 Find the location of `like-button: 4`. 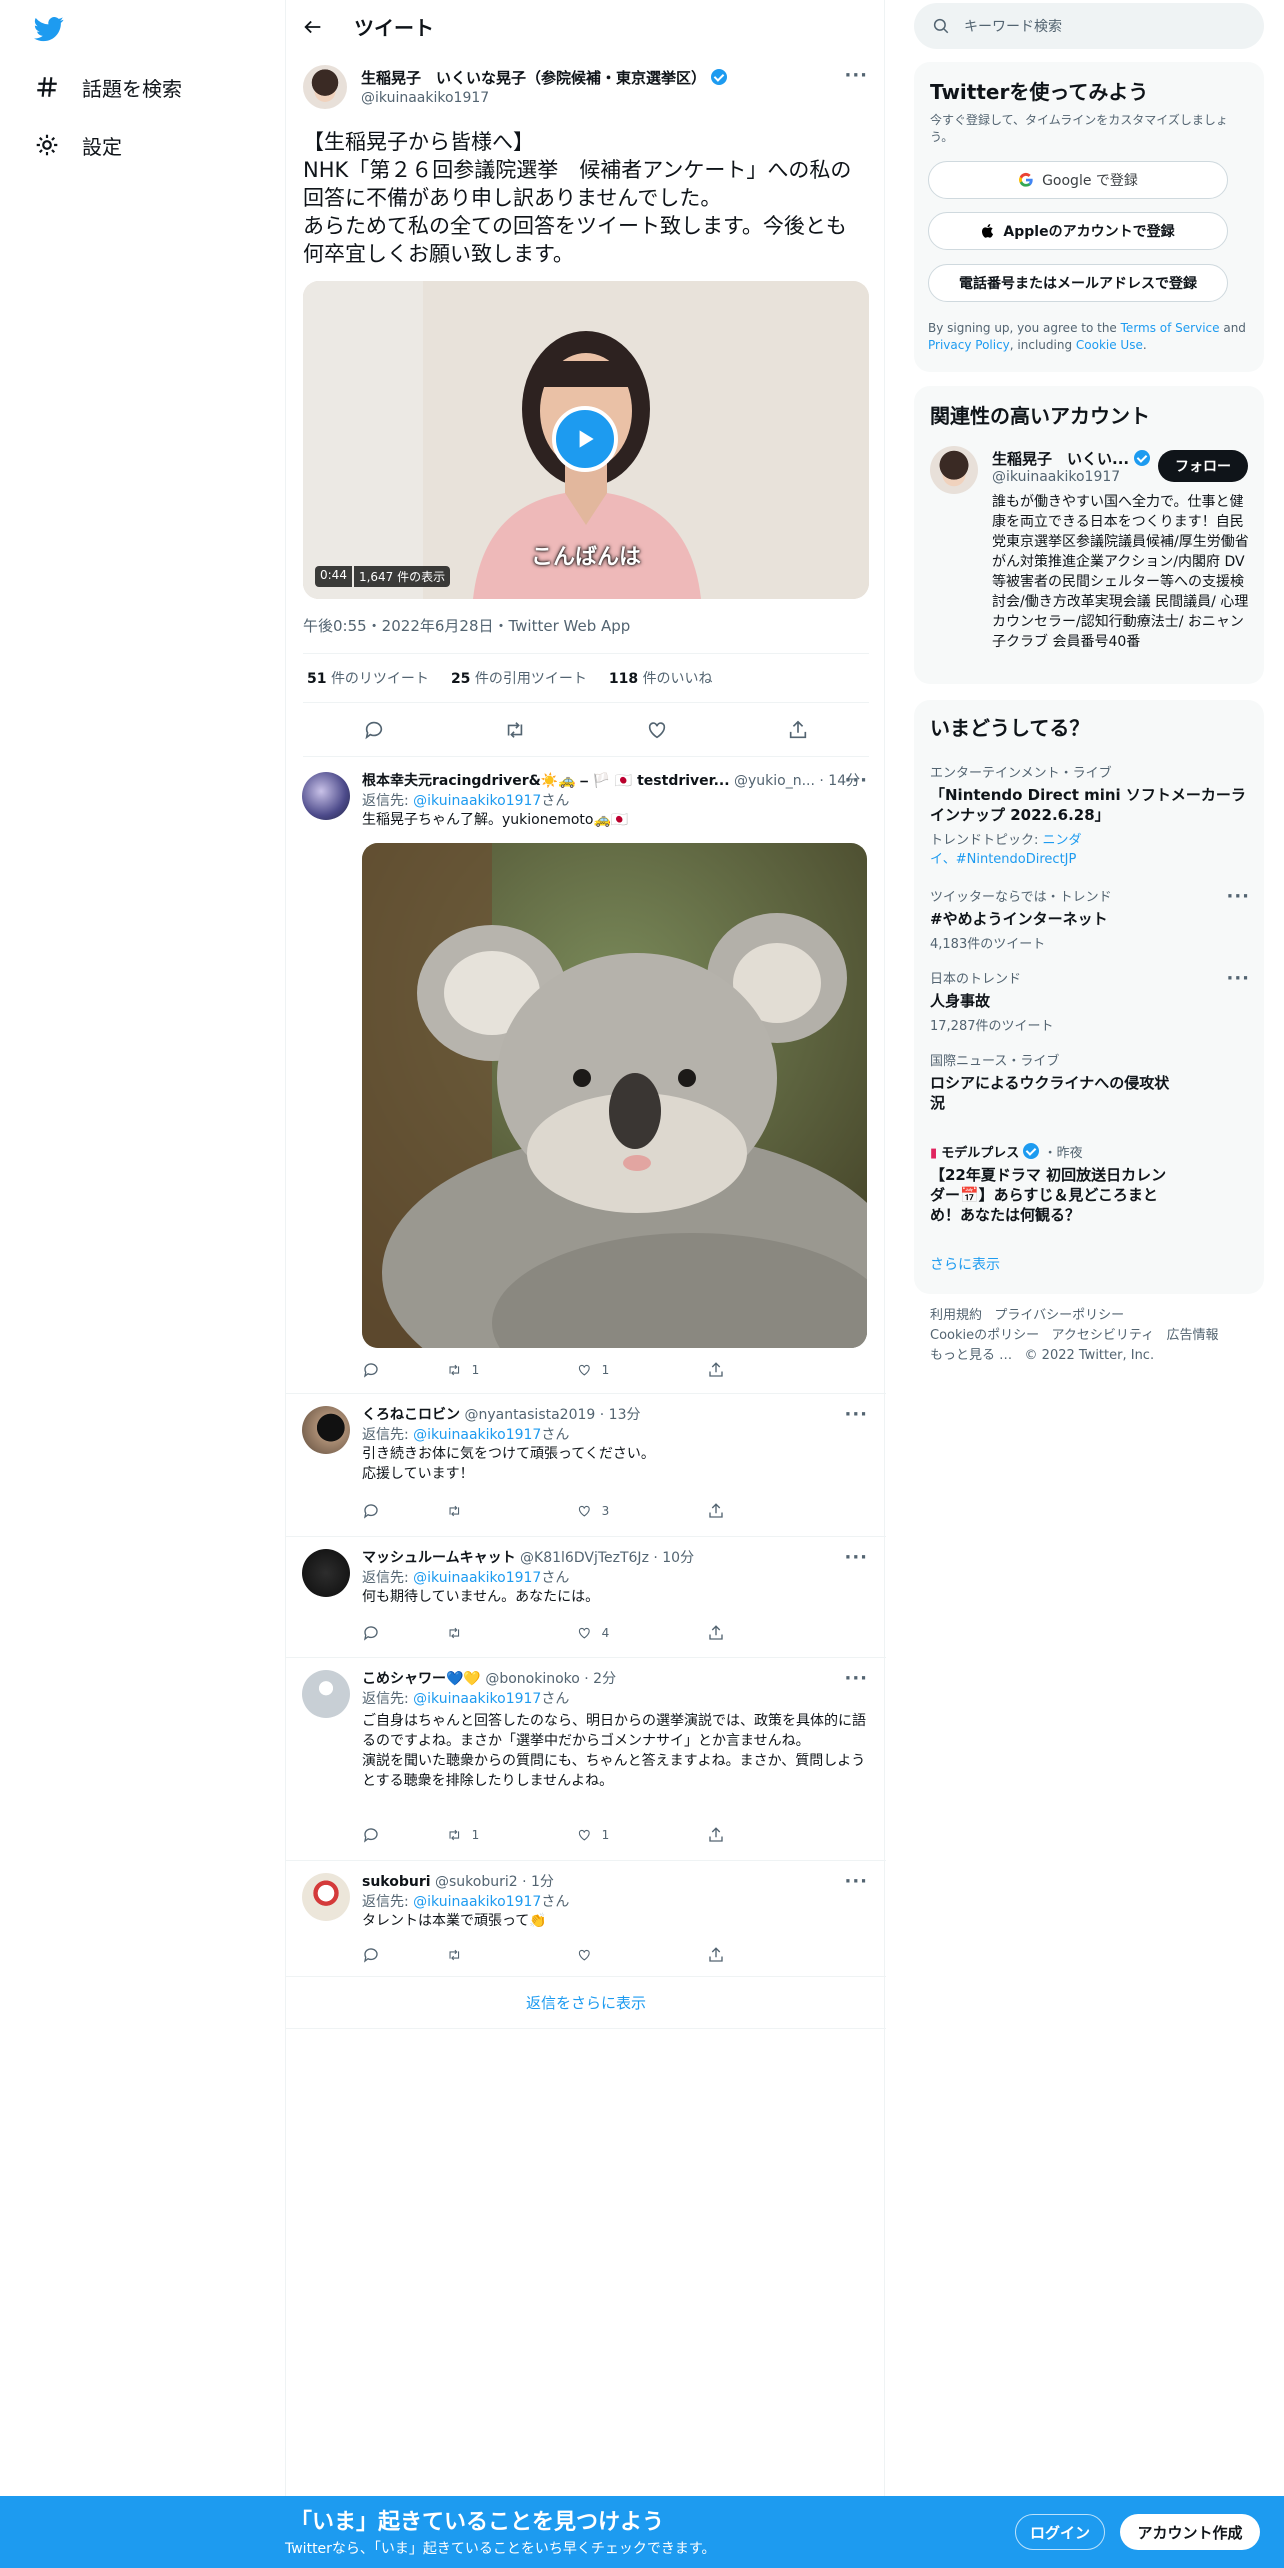

like-button: 4 is located at coordinates (642, 1633).